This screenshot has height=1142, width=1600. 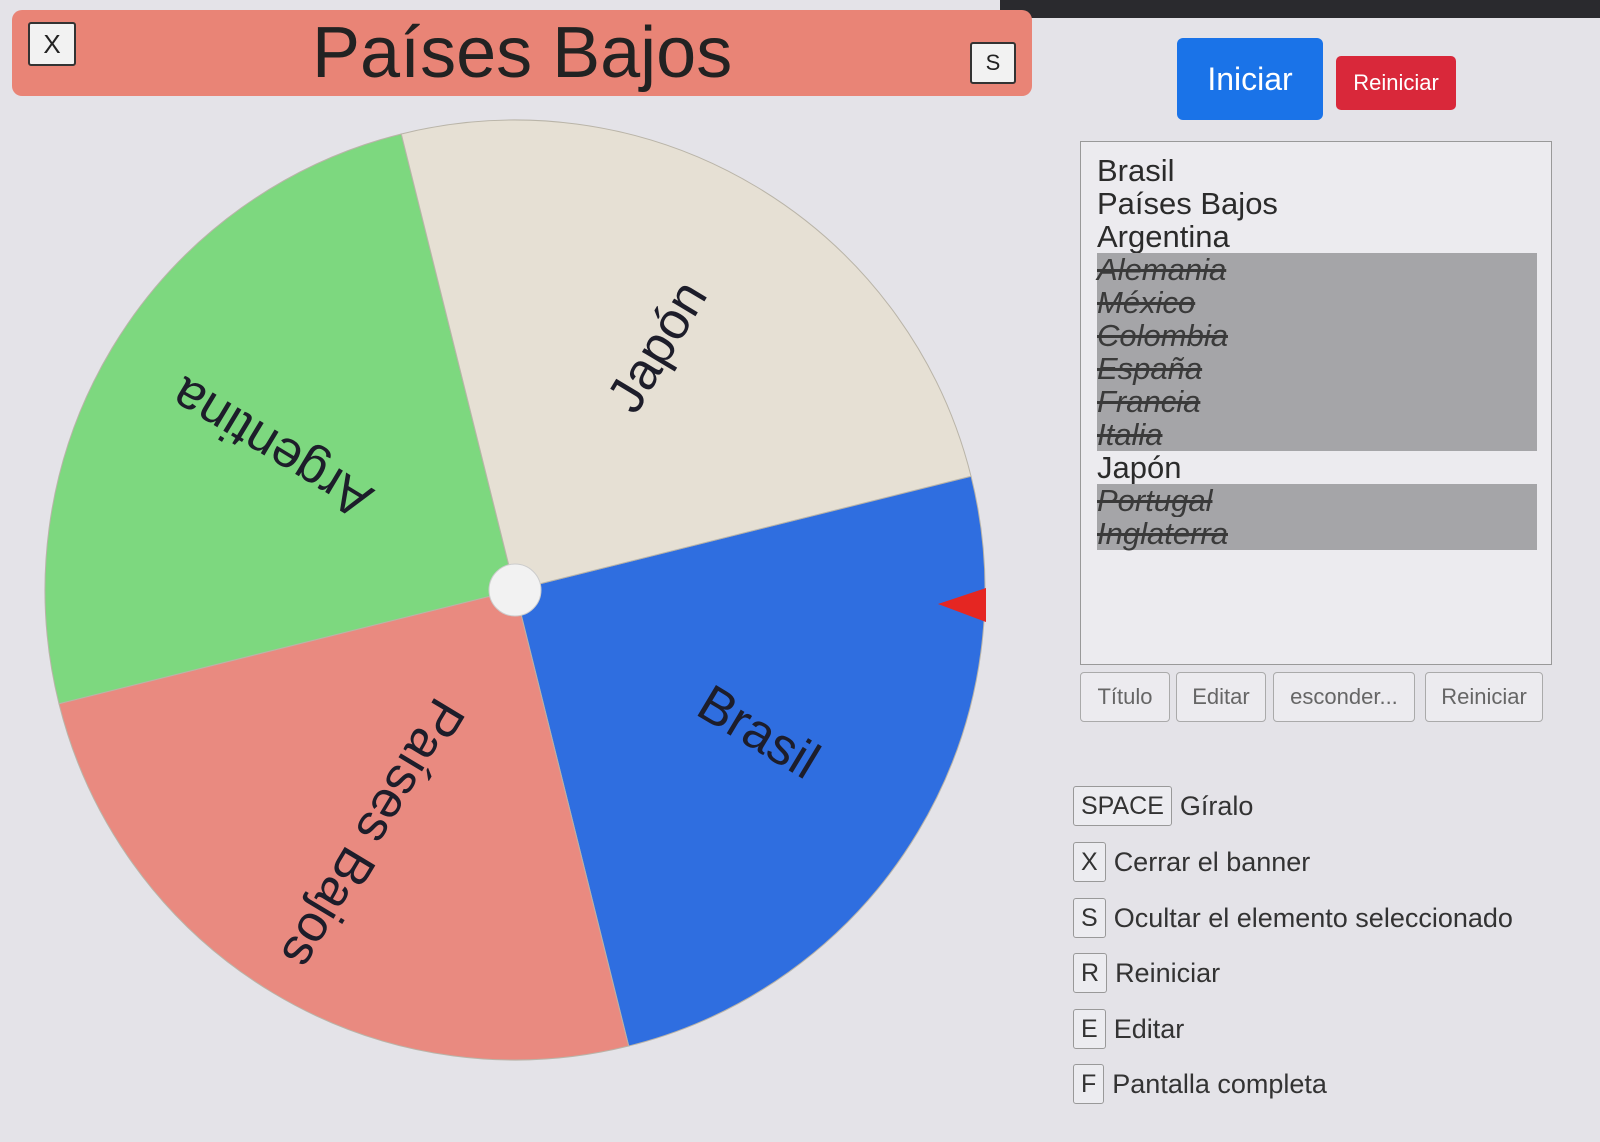 What do you see at coordinates (1317, 335) in the screenshot?
I see `entry-item: Colombia` at bounding box center [1317, 335].